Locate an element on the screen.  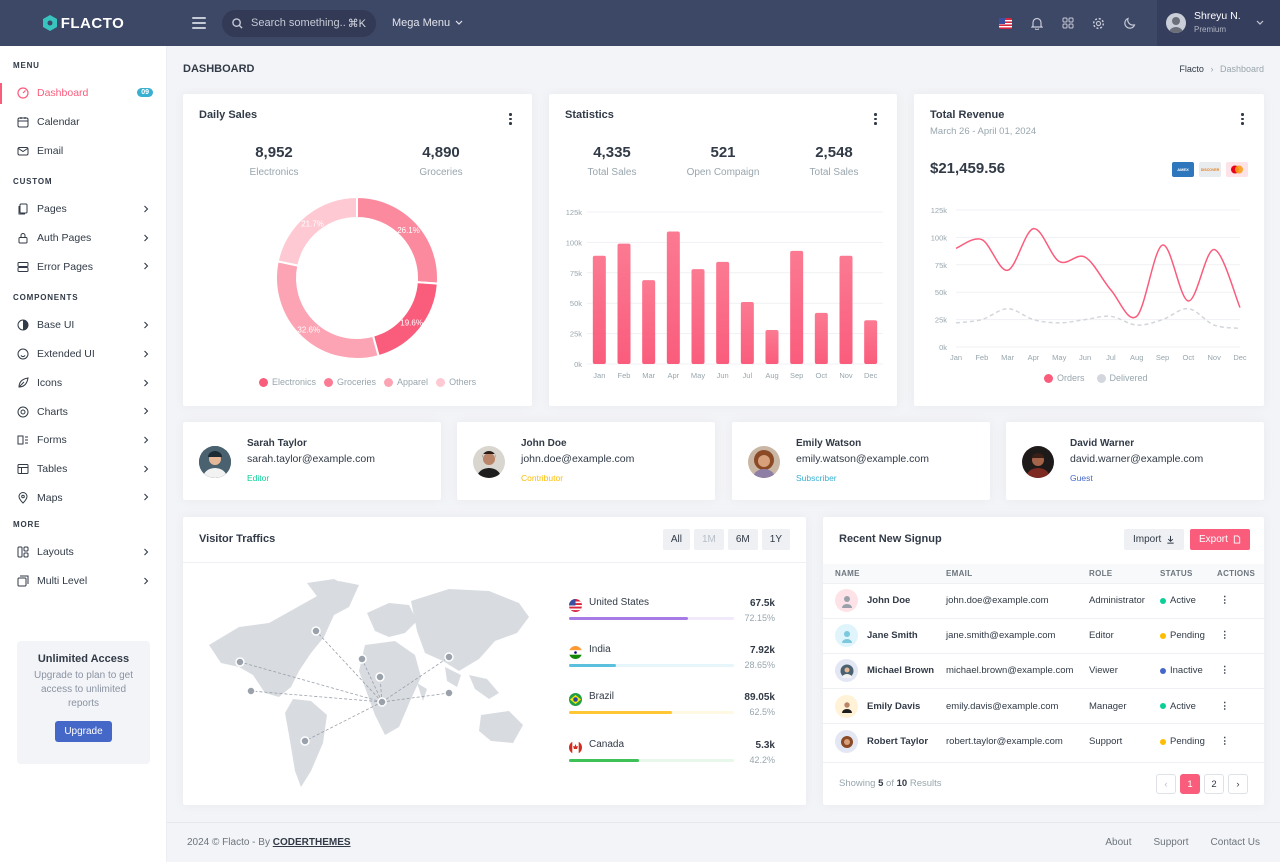
card-title: Total Revenue is located at coordinates (967, 115).